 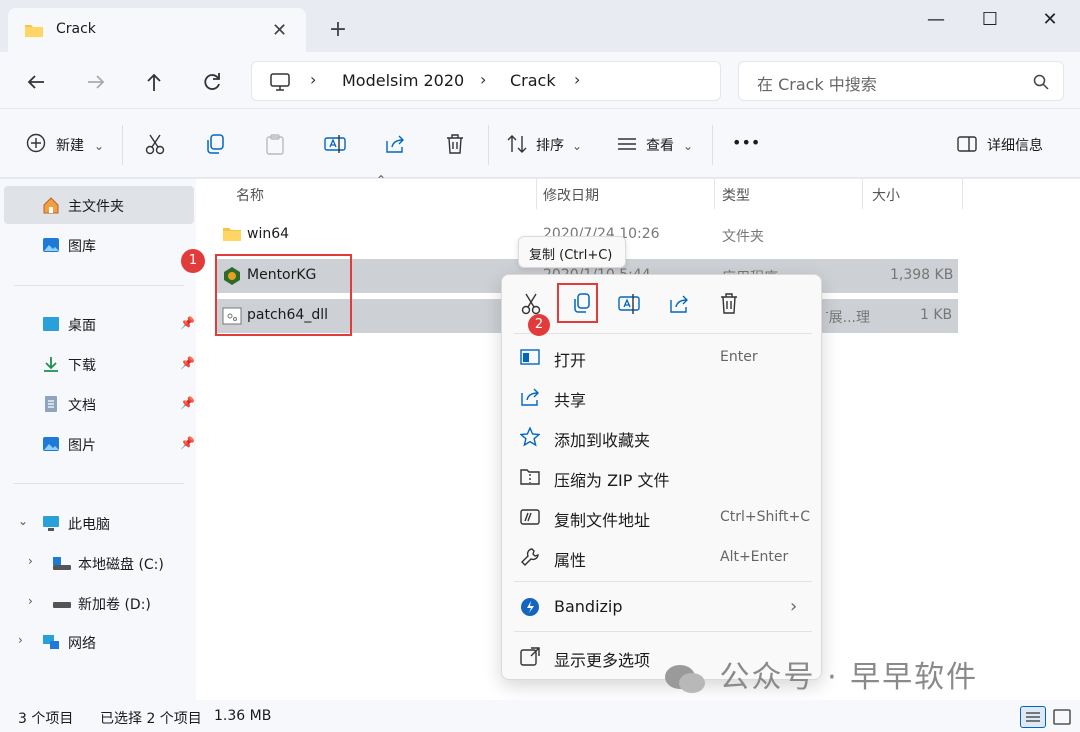 I want to click on sidebar-item-drive-c: › 本地磁盘 (C:), so click(x=99, y=563).